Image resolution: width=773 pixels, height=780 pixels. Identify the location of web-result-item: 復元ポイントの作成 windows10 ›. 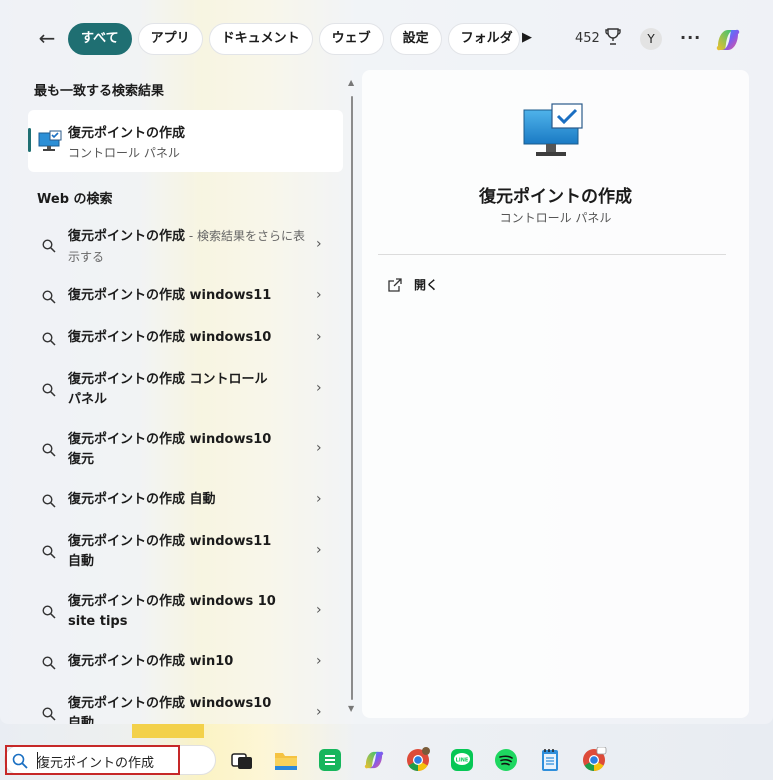
(185, 339).